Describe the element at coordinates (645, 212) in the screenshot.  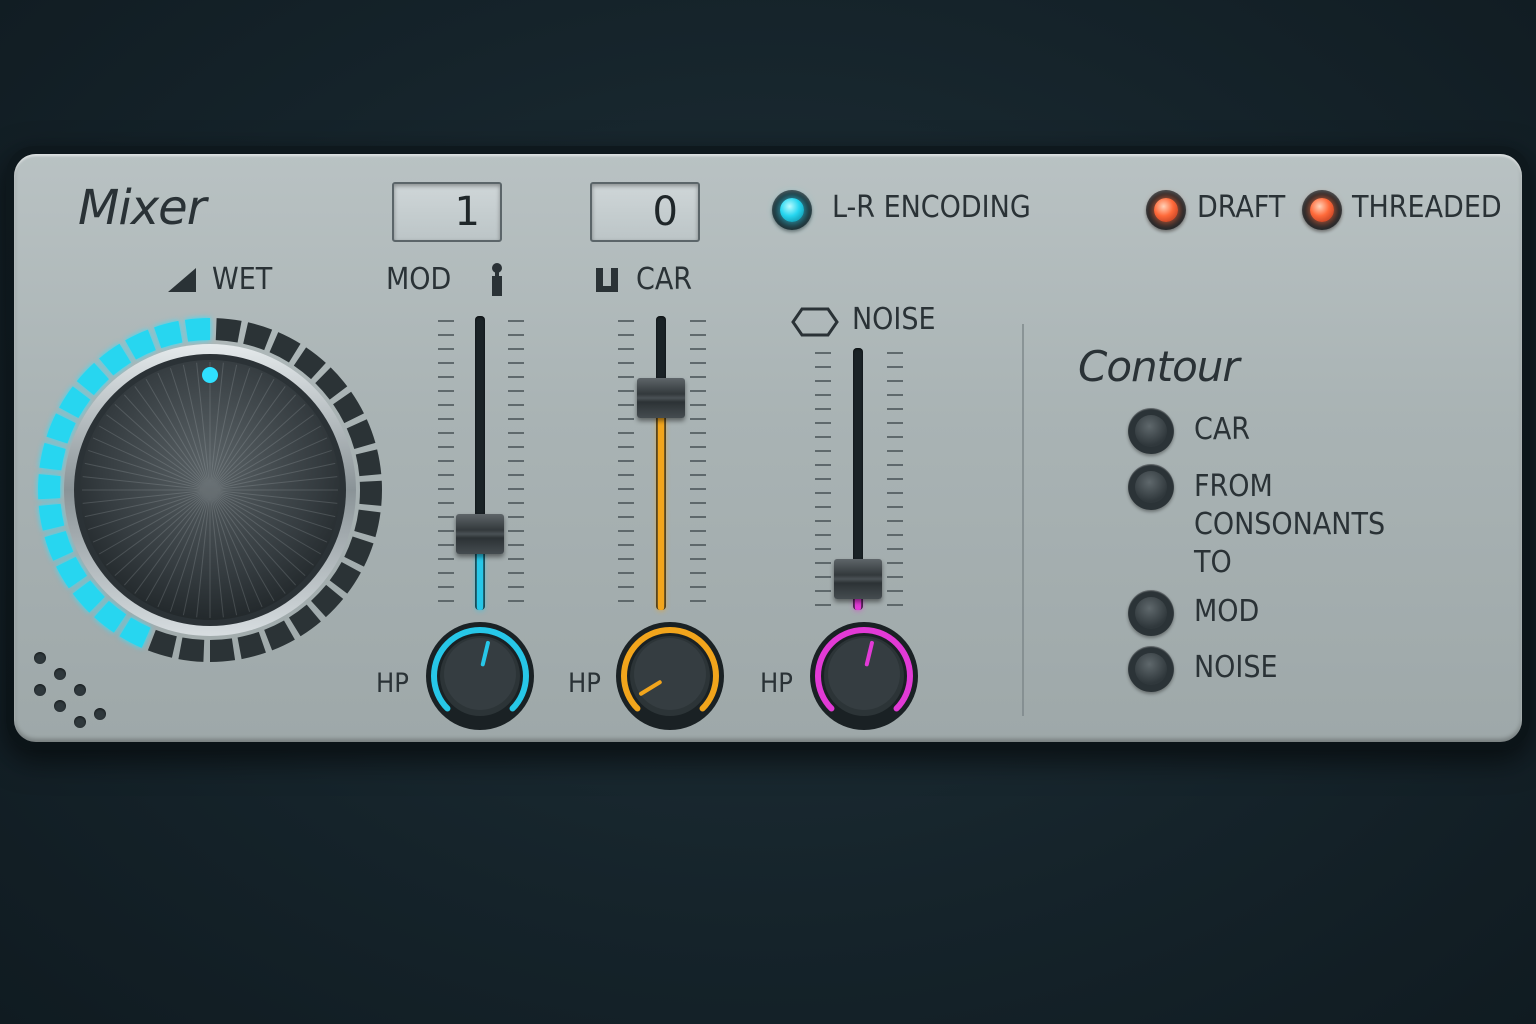
I see `car-display: 0` at that location.